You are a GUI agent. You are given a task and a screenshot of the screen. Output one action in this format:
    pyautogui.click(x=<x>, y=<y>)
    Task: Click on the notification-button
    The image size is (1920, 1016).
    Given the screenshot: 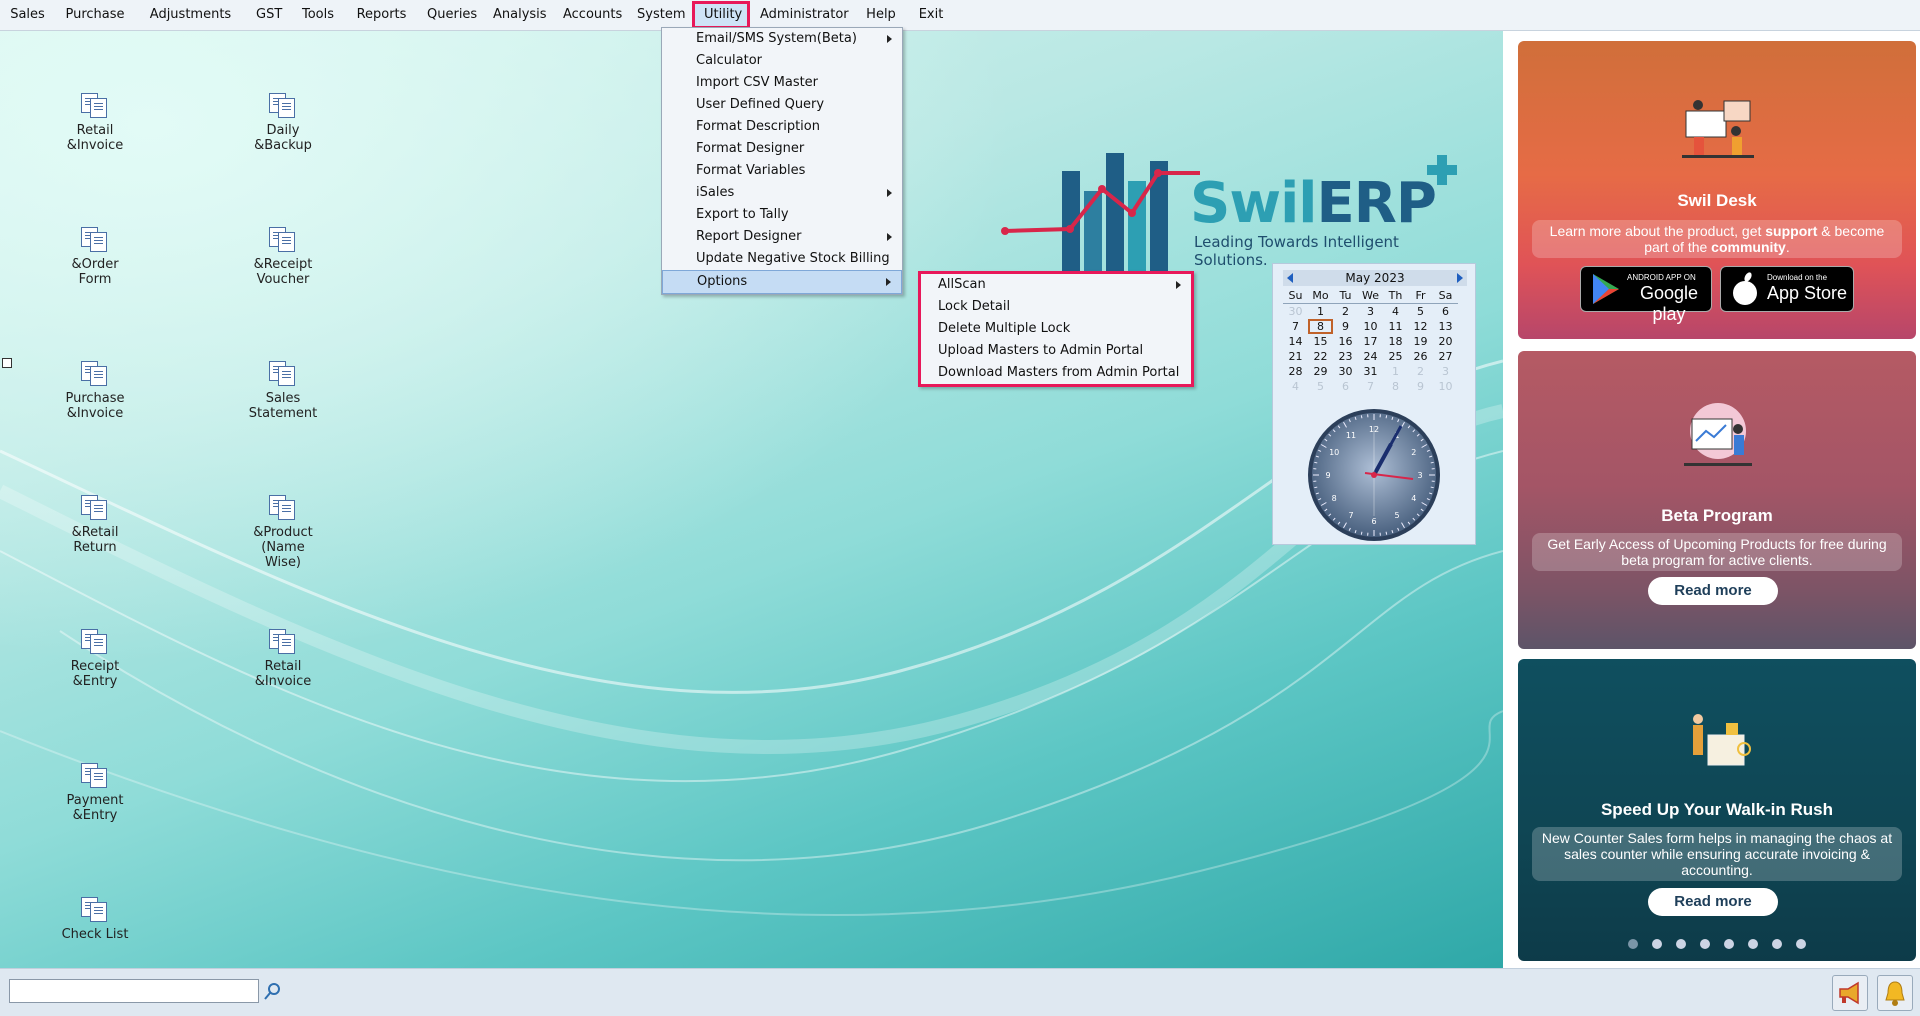 What is the action you would take?
    pyautogui.click(x=1895, y=993)
    